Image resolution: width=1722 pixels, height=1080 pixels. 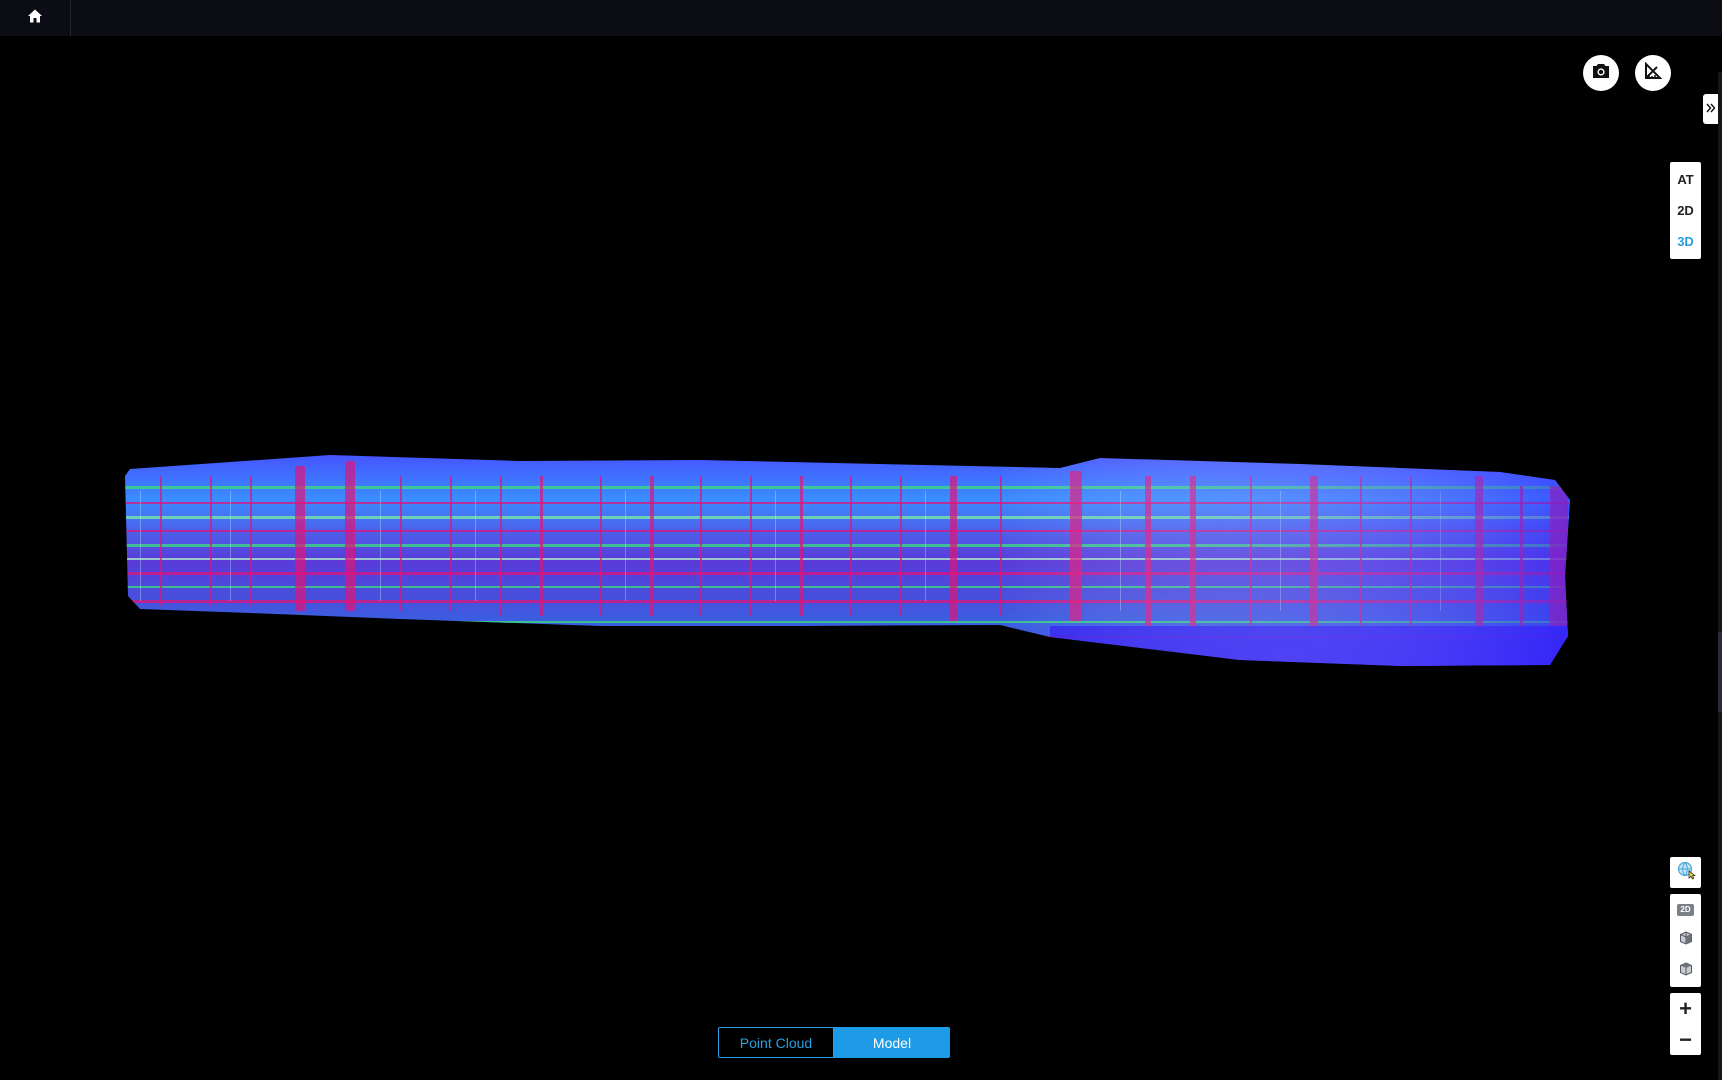 What do you see at coordinates (1720, 576) in the screenshot?
I see `side-scrollbar` at bounding box center [1720, 576].